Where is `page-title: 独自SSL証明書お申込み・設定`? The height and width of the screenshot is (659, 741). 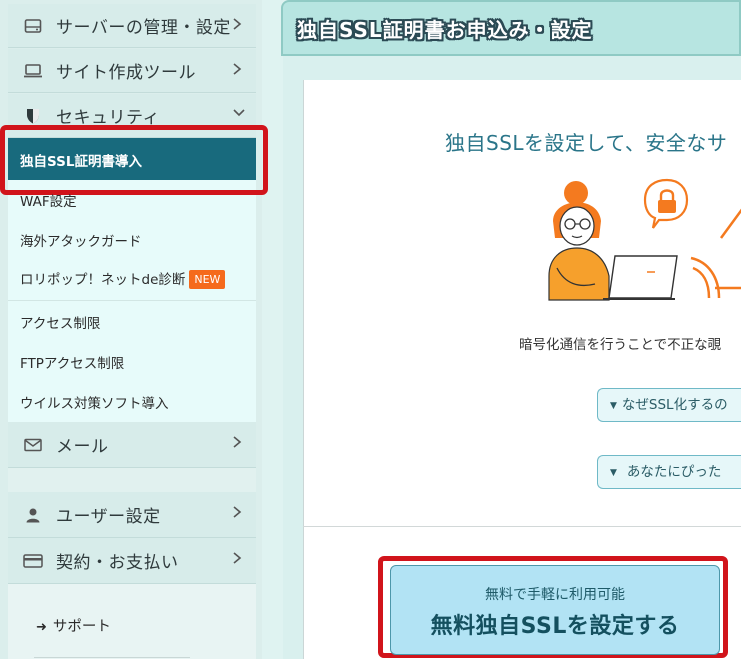
page-title: 独自SSL証明書お申込み・設定 is located at coordinates (445, 30).